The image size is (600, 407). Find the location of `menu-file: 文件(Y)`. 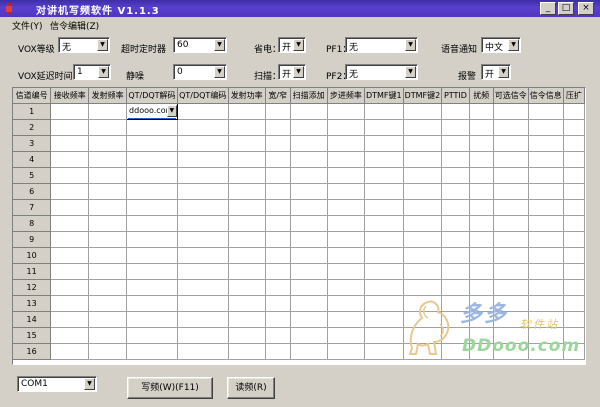

menu-file: 文件(Y) is located at coordinates (27, 25).